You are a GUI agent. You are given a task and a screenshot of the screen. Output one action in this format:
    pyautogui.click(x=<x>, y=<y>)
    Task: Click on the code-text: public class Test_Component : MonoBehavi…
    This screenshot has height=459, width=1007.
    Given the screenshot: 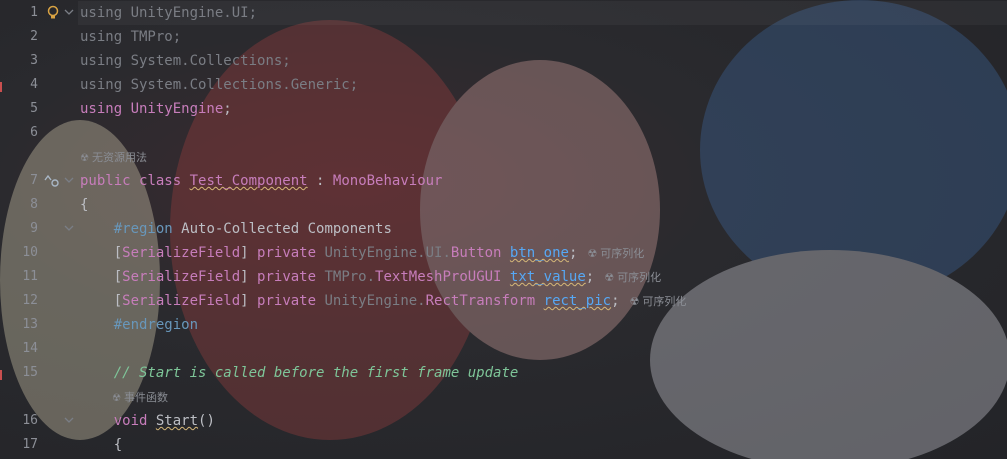 What is the action you would take?
    pyautogui.click(x=261, y=181)
    